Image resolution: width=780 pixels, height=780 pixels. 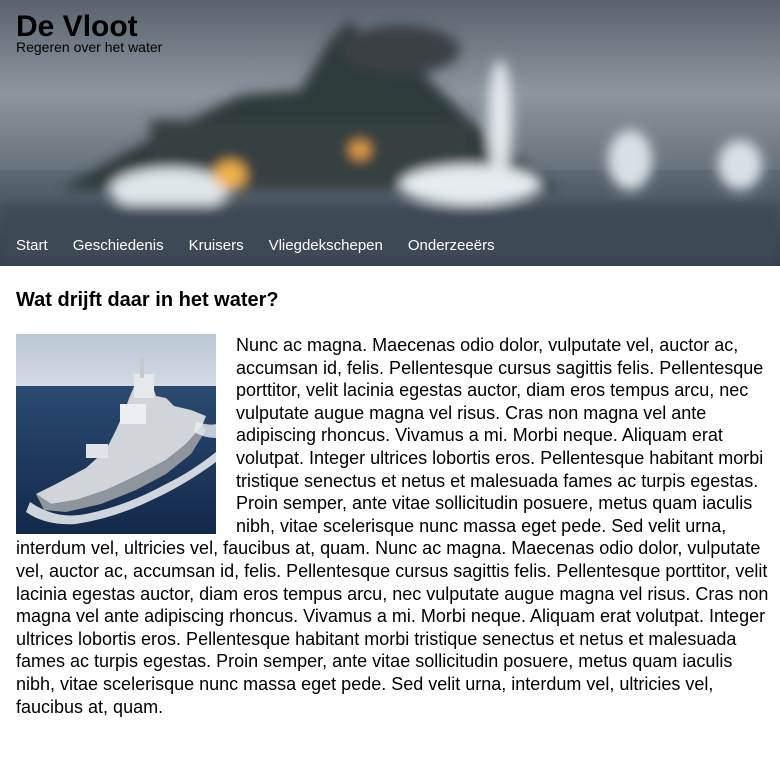 I want to click on nav-item-vliegdekschepen: Vliegdekschepen, so click(x=326, y=246).